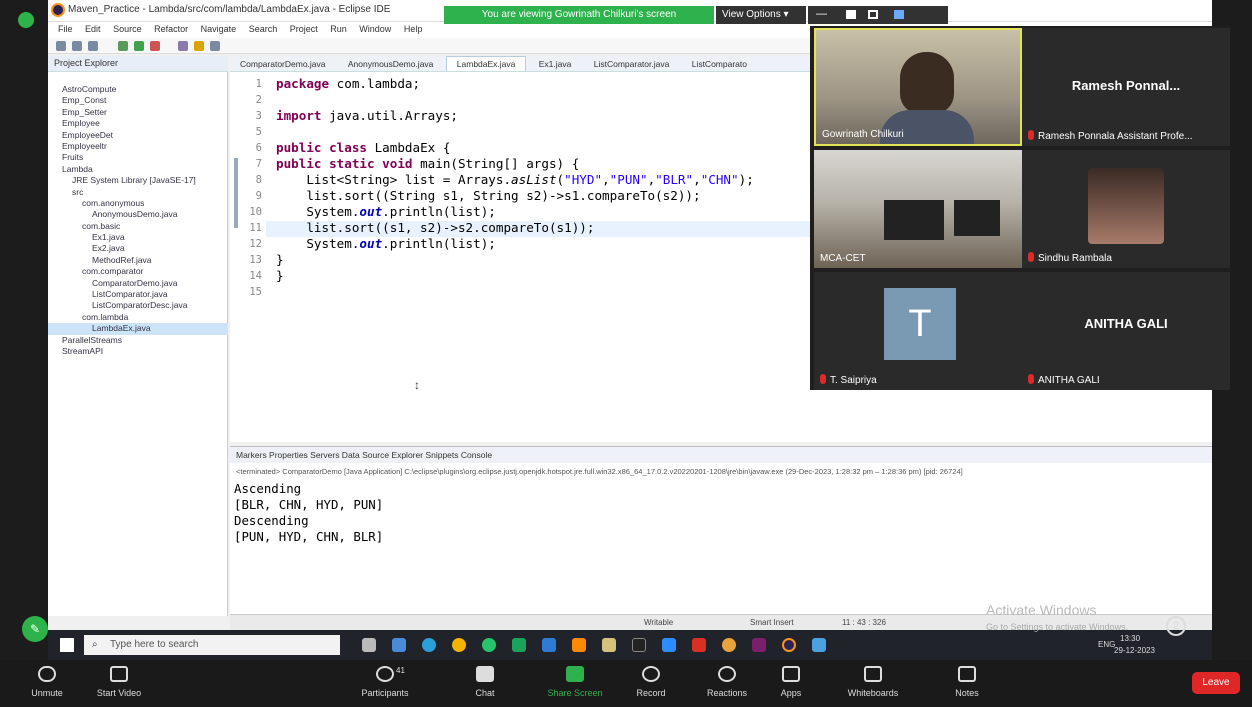  Describe the element at coordinates (632, 64) in the screenshot. I see `tab-listcomparator: ListComparator.java` at that location.